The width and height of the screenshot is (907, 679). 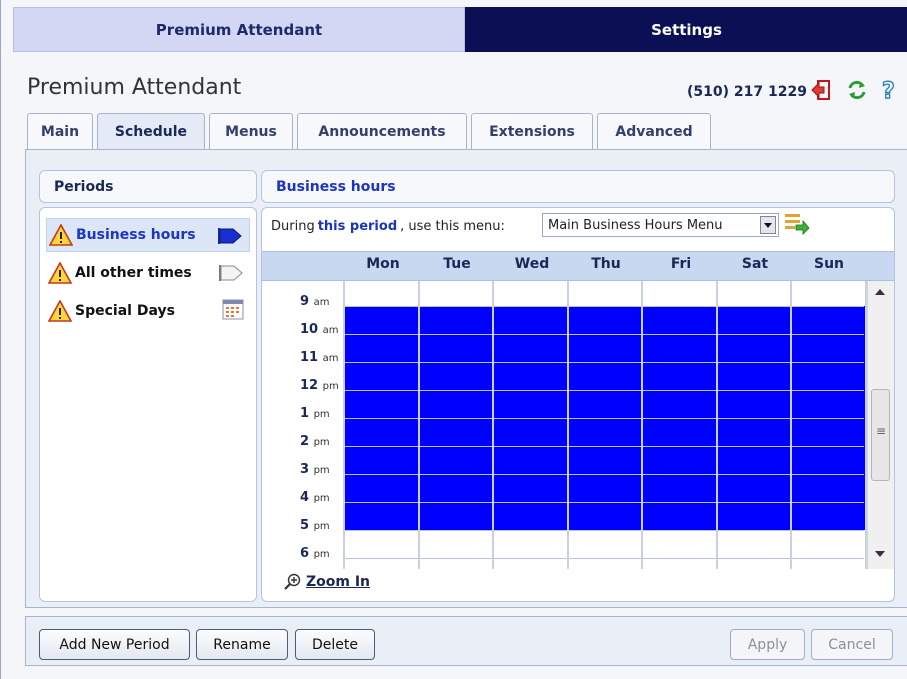 I want to click on hour-number: 1, so click(x=305, y=413).